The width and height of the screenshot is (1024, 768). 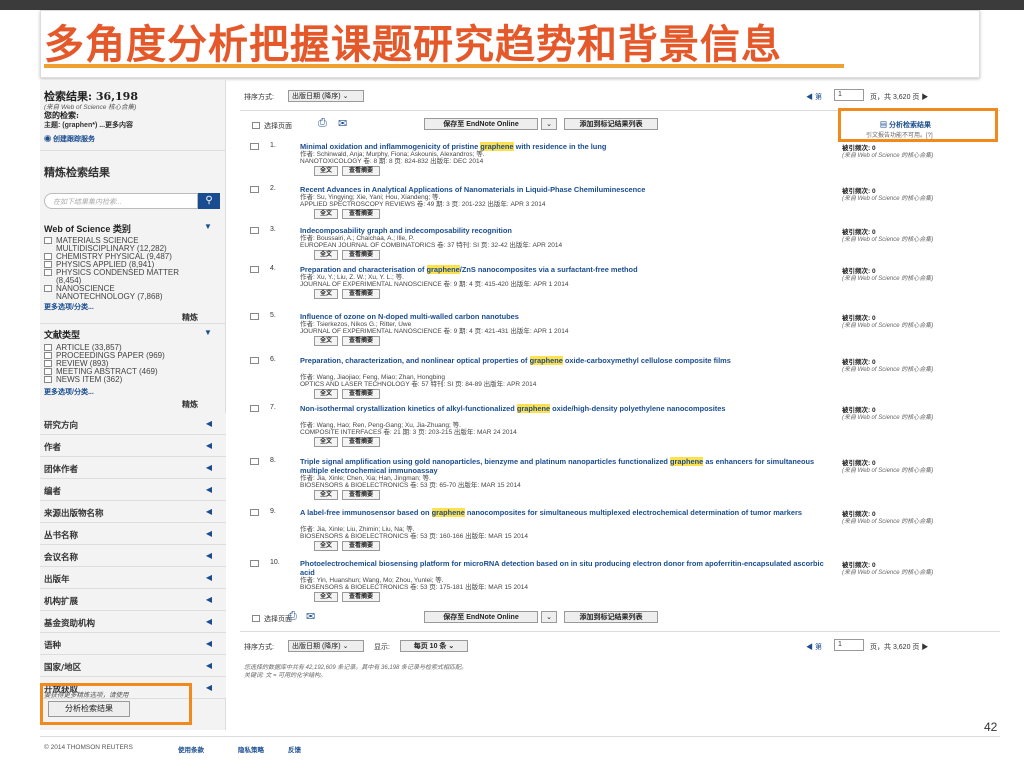 I want to click on select-page-bottom: 选择页面, so click(x=272, y=619).